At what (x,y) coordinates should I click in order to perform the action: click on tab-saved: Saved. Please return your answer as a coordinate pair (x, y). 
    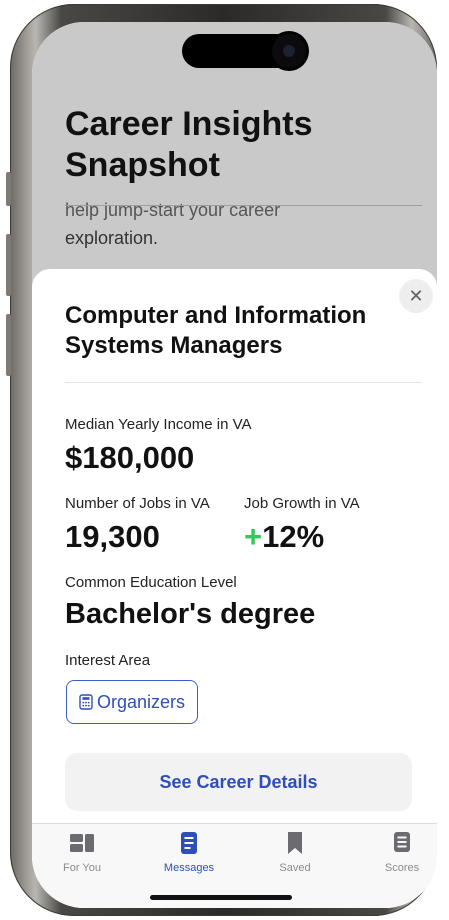
    Looking at the image, I should click on (295, 852).